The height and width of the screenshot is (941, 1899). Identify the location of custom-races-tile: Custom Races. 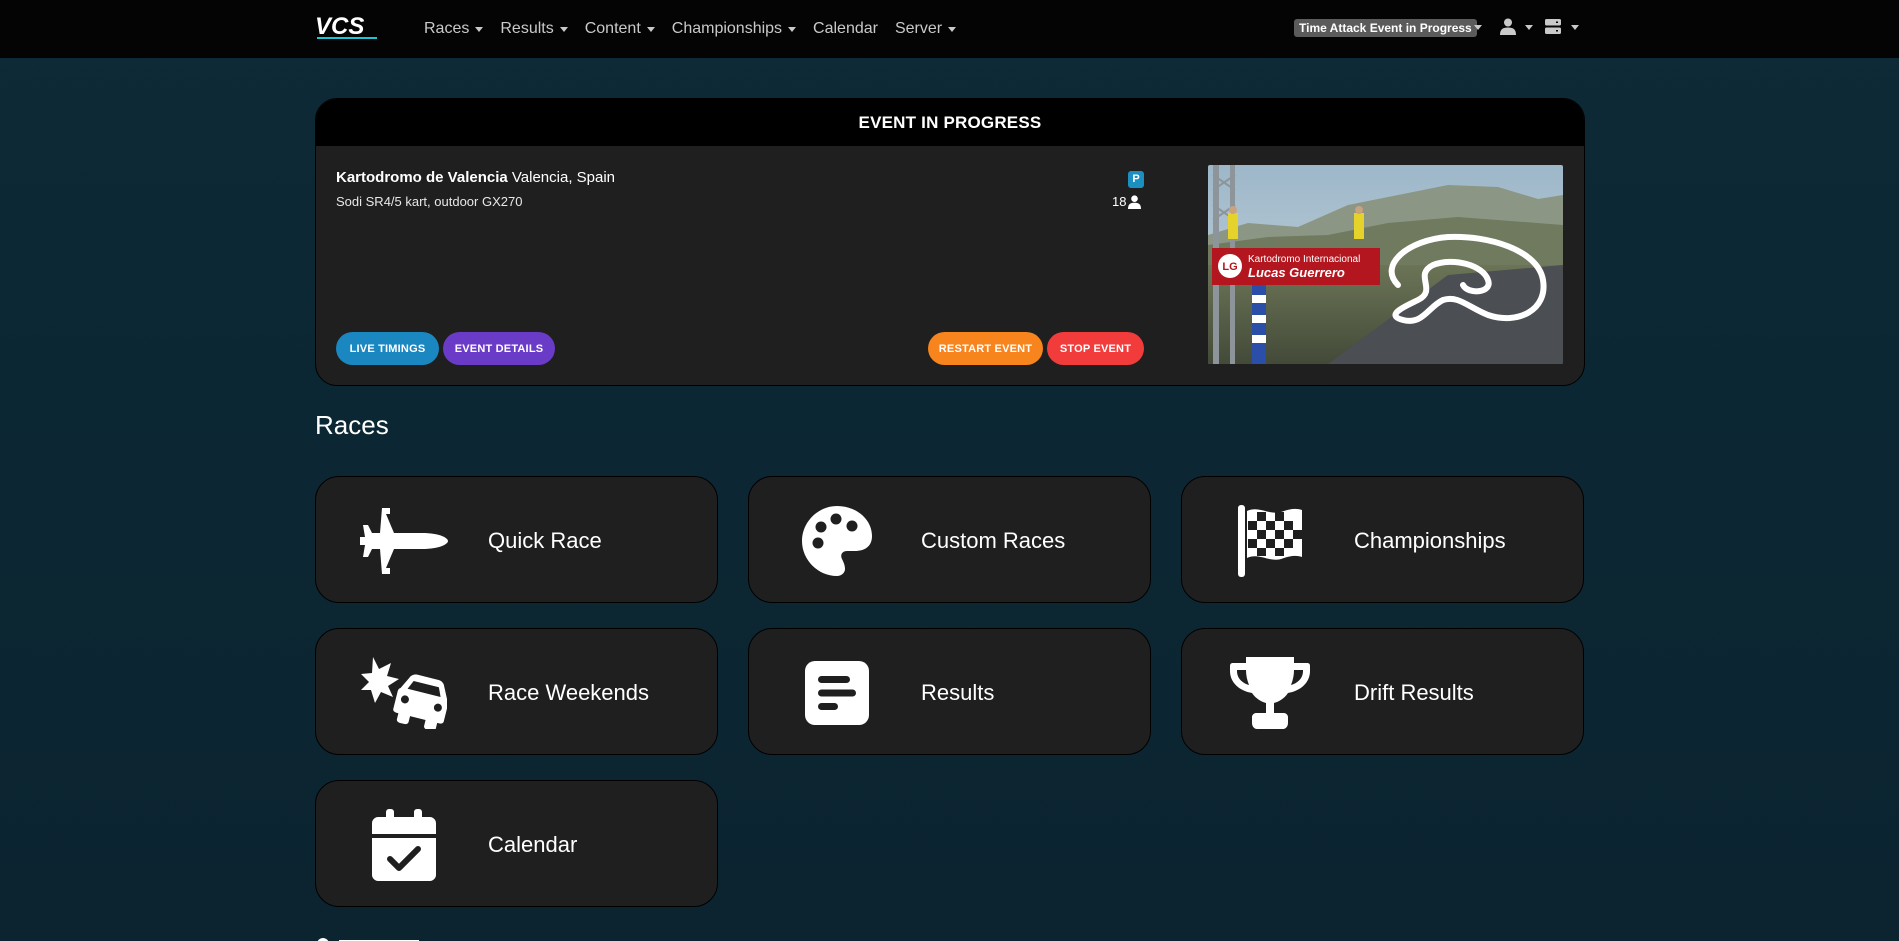
(949, 539).